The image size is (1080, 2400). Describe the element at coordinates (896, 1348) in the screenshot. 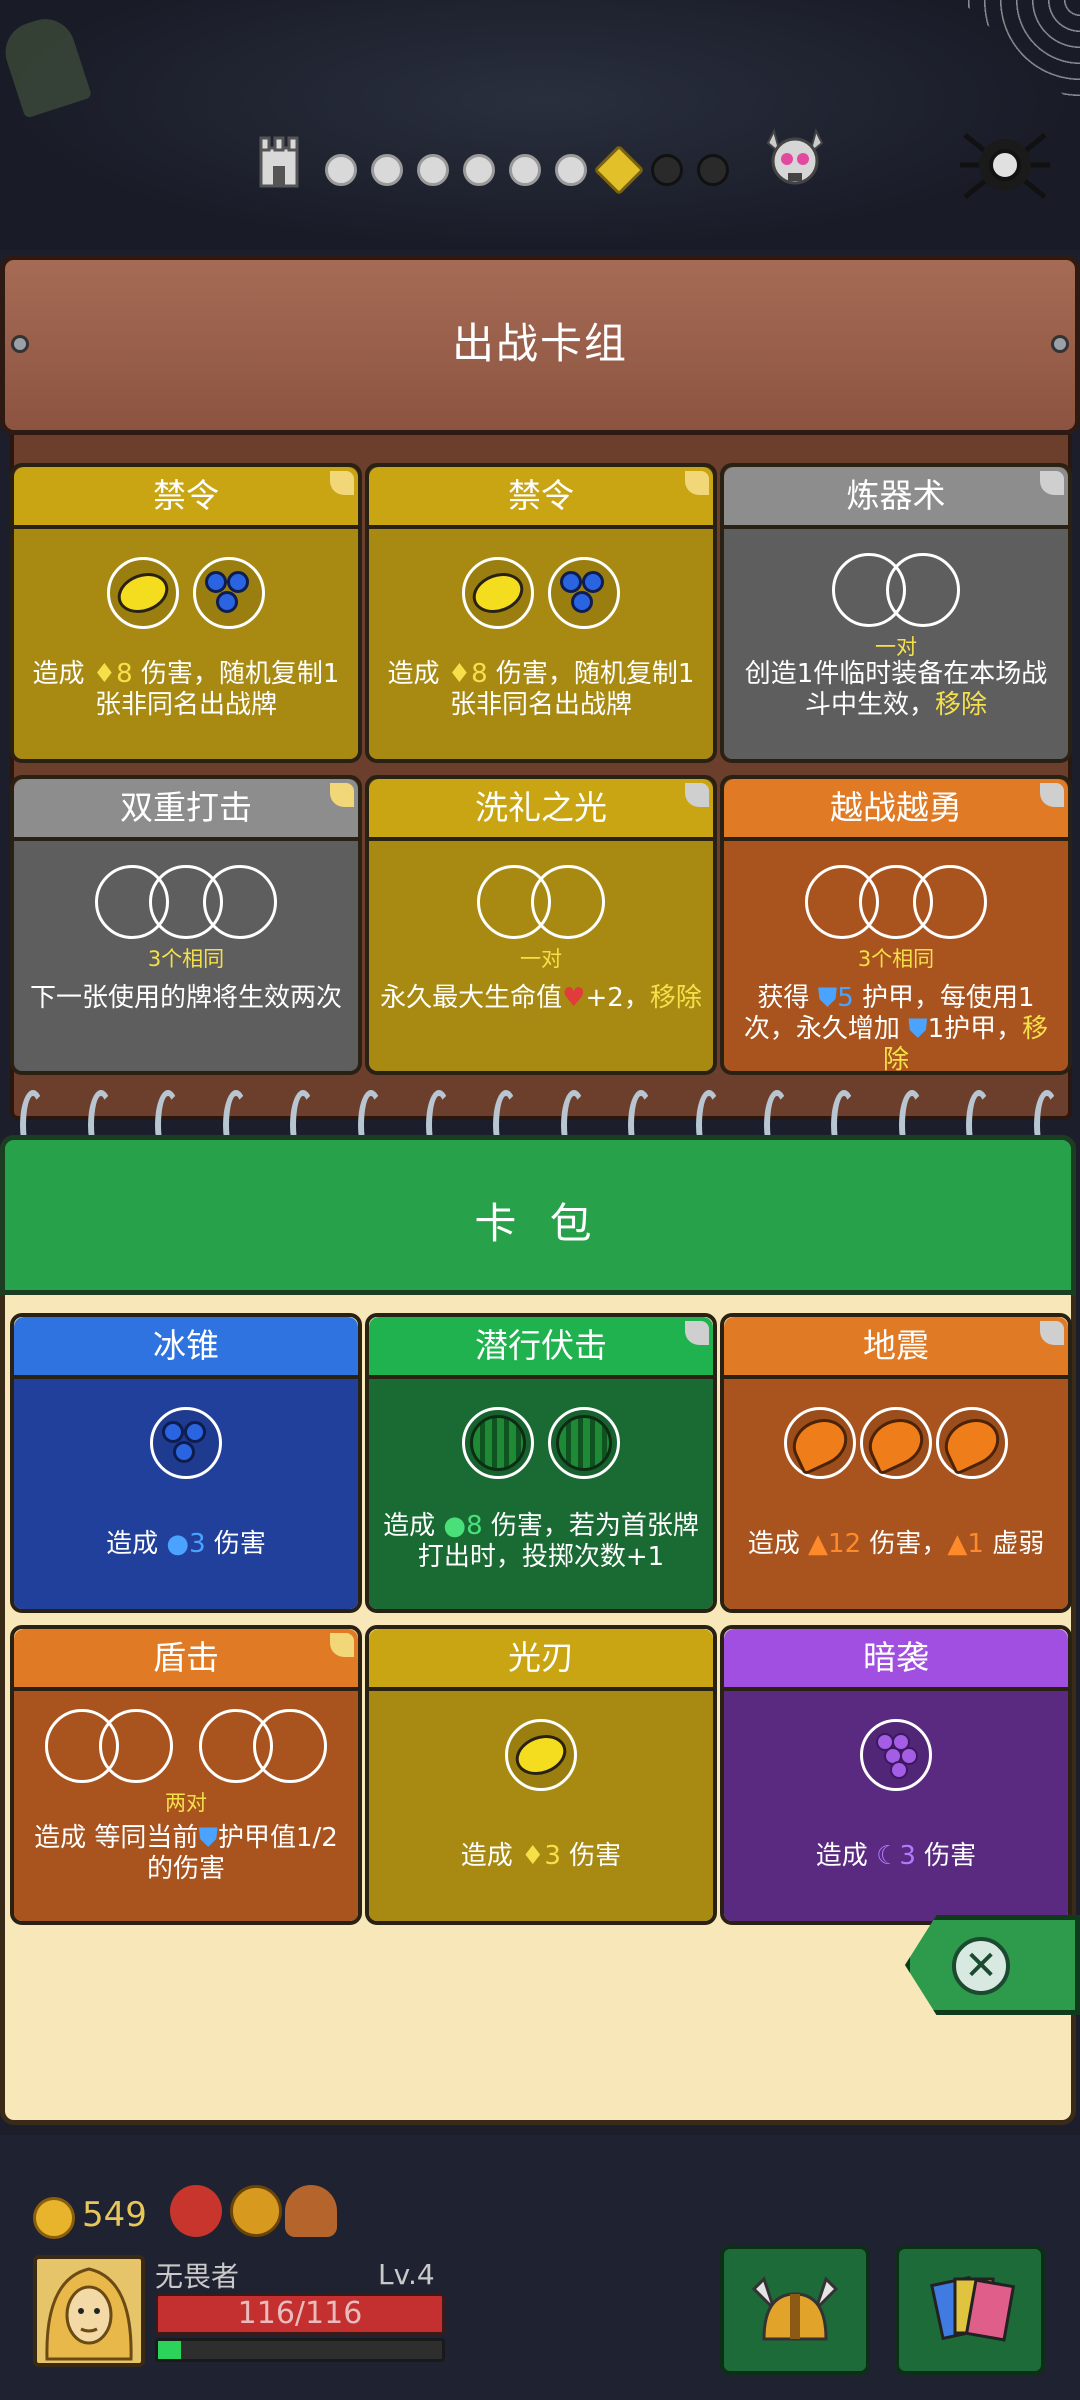

I see `card-name: 地震` at that location.